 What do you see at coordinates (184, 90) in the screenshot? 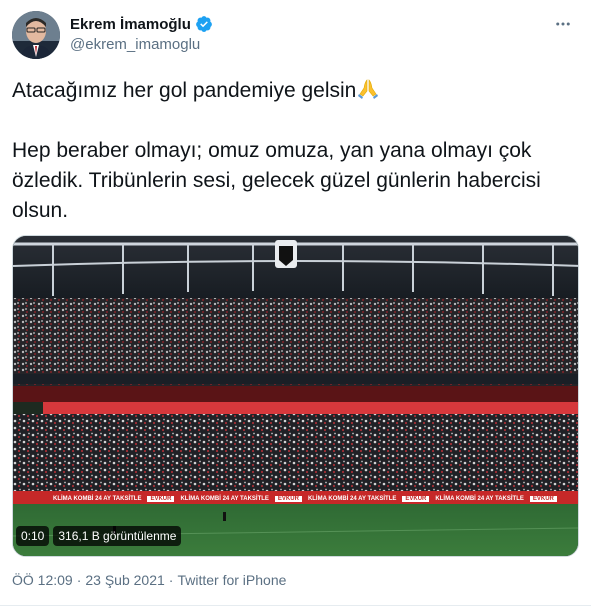
I see `tweet-paragraph-1-text: Atacağımız her gol pandemiye gelsin` at bounding box center [184, 90].